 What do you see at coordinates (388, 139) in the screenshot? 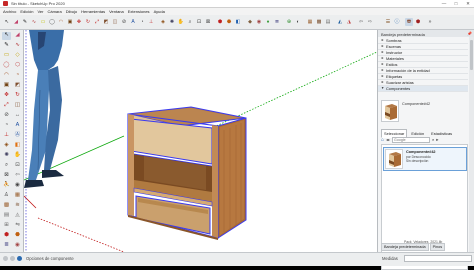
I see `nav-icon: ◂▸` at bounding box center [388, 139].